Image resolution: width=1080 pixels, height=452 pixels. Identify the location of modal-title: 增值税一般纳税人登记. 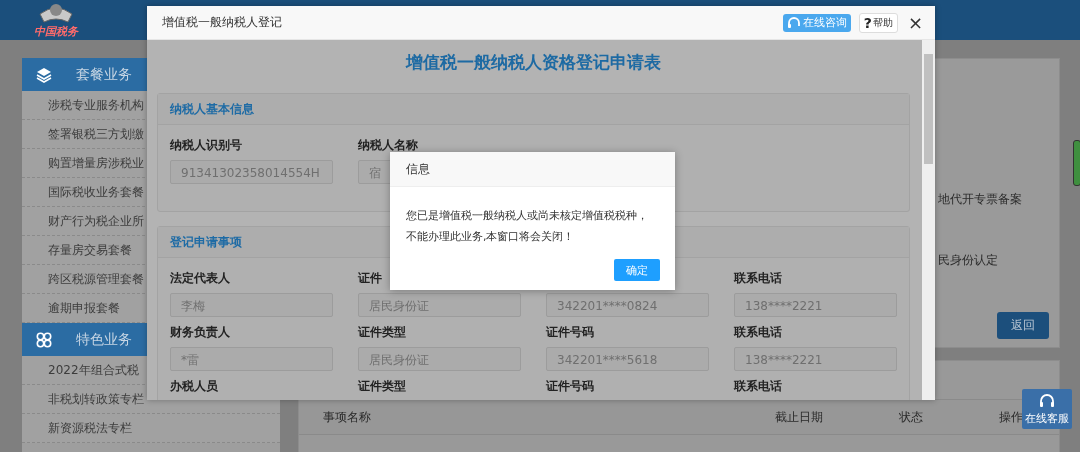
(222, 22).